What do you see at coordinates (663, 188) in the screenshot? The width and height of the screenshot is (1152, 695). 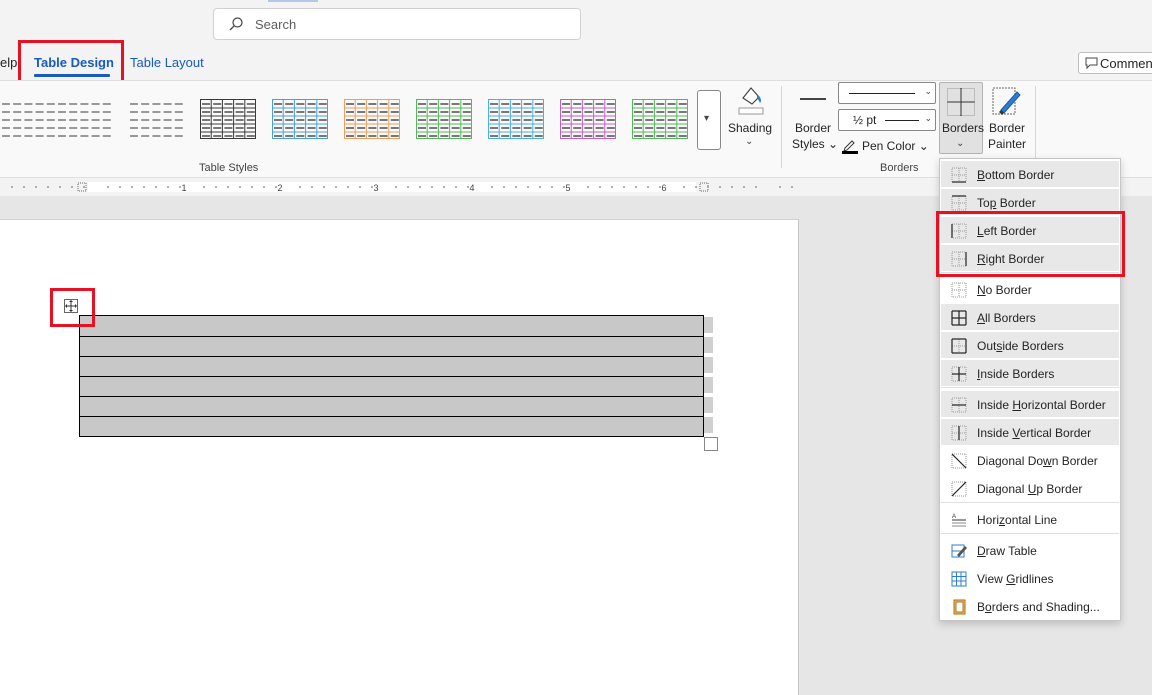 I see `ruler-number: 6` at bounding box center [663, 188].